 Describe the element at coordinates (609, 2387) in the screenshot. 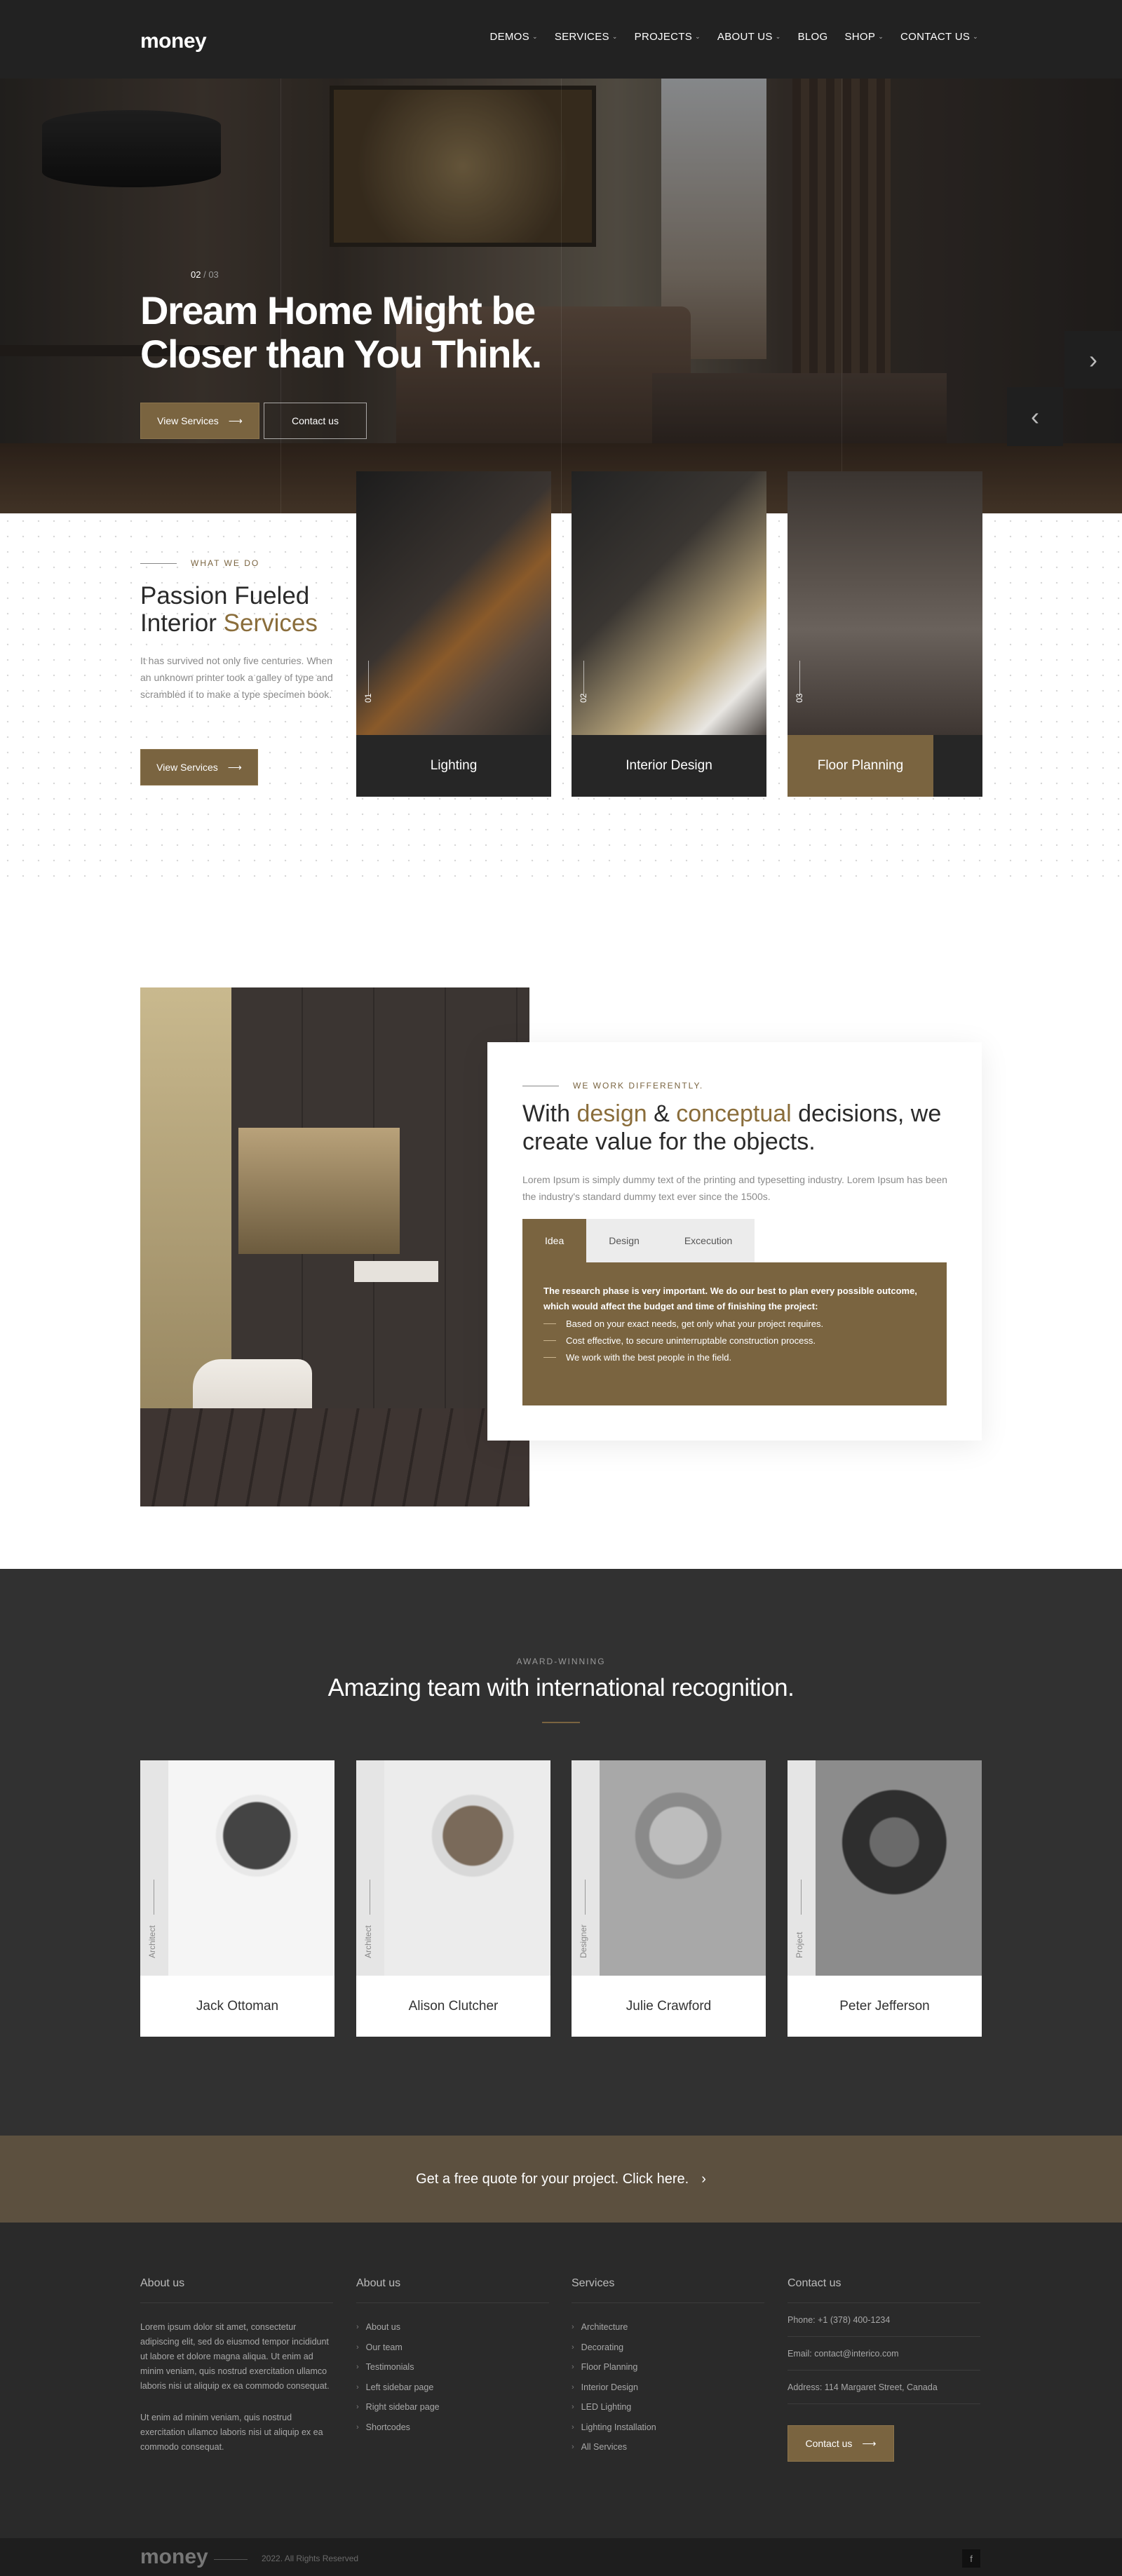

I see `link-label: Interior Design` at that location.